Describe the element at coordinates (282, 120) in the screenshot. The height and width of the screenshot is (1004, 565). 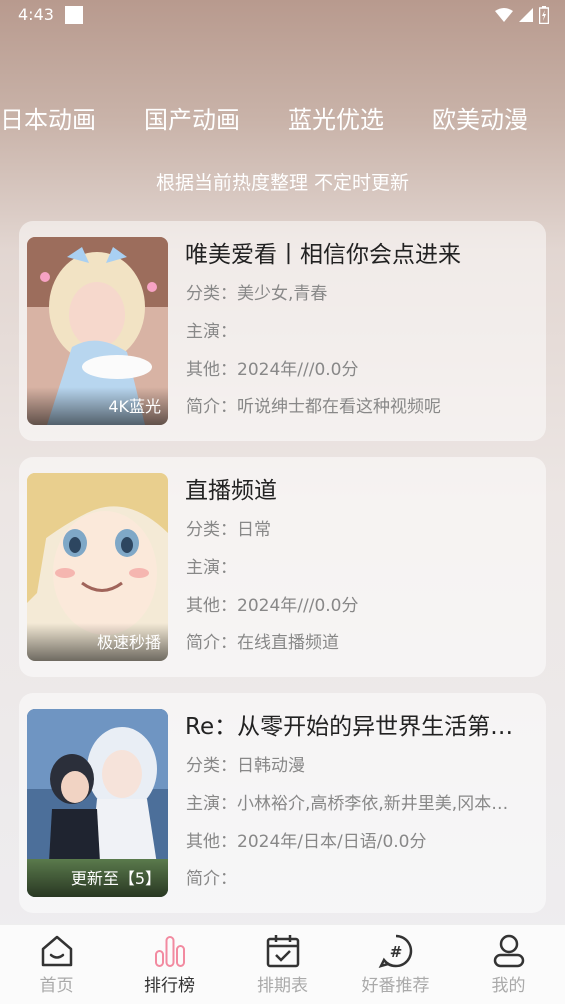
I see `category-tabs: 日本动画 国产动画 蓝光优选 欧美动漫` at that location.